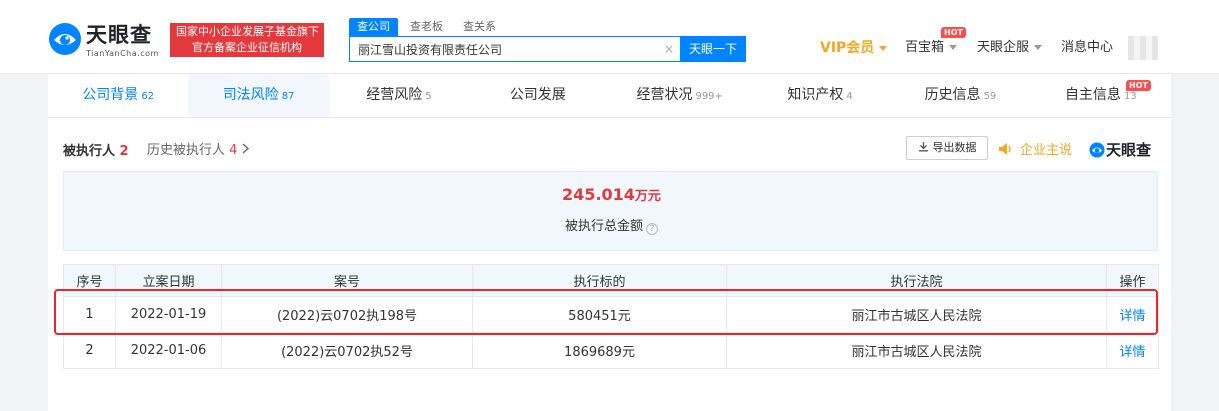 This screenshot has width=1219, height=411. I want to click on export-label: 导出数据, so click(954, 147).